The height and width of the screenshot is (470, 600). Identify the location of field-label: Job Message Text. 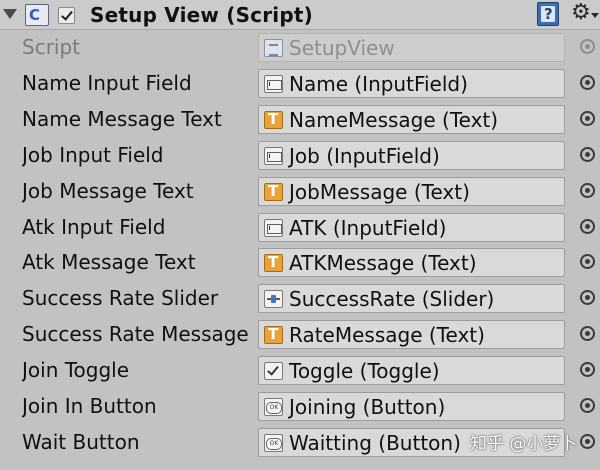
(108, 190).